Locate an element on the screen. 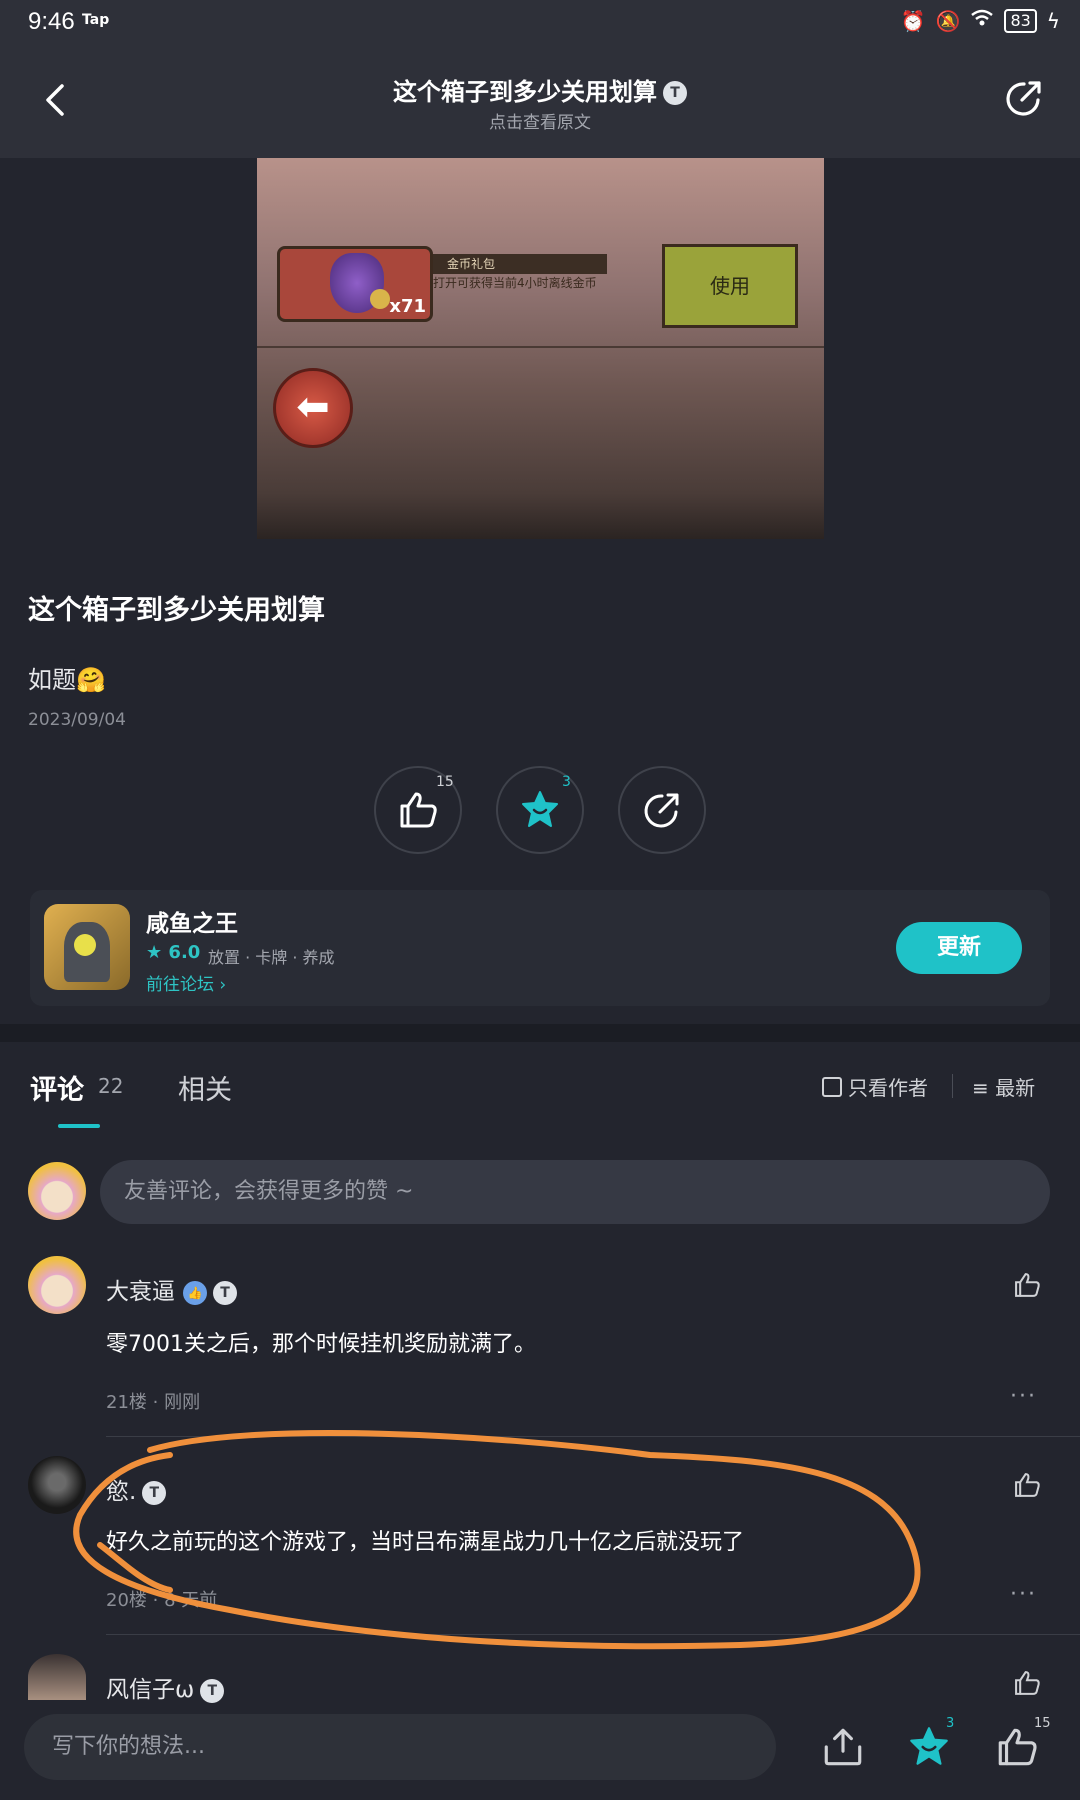 This screenshot has height=1800, width=1080. bottom-favorite-button: 3 is located at coordinates (930, 1743).